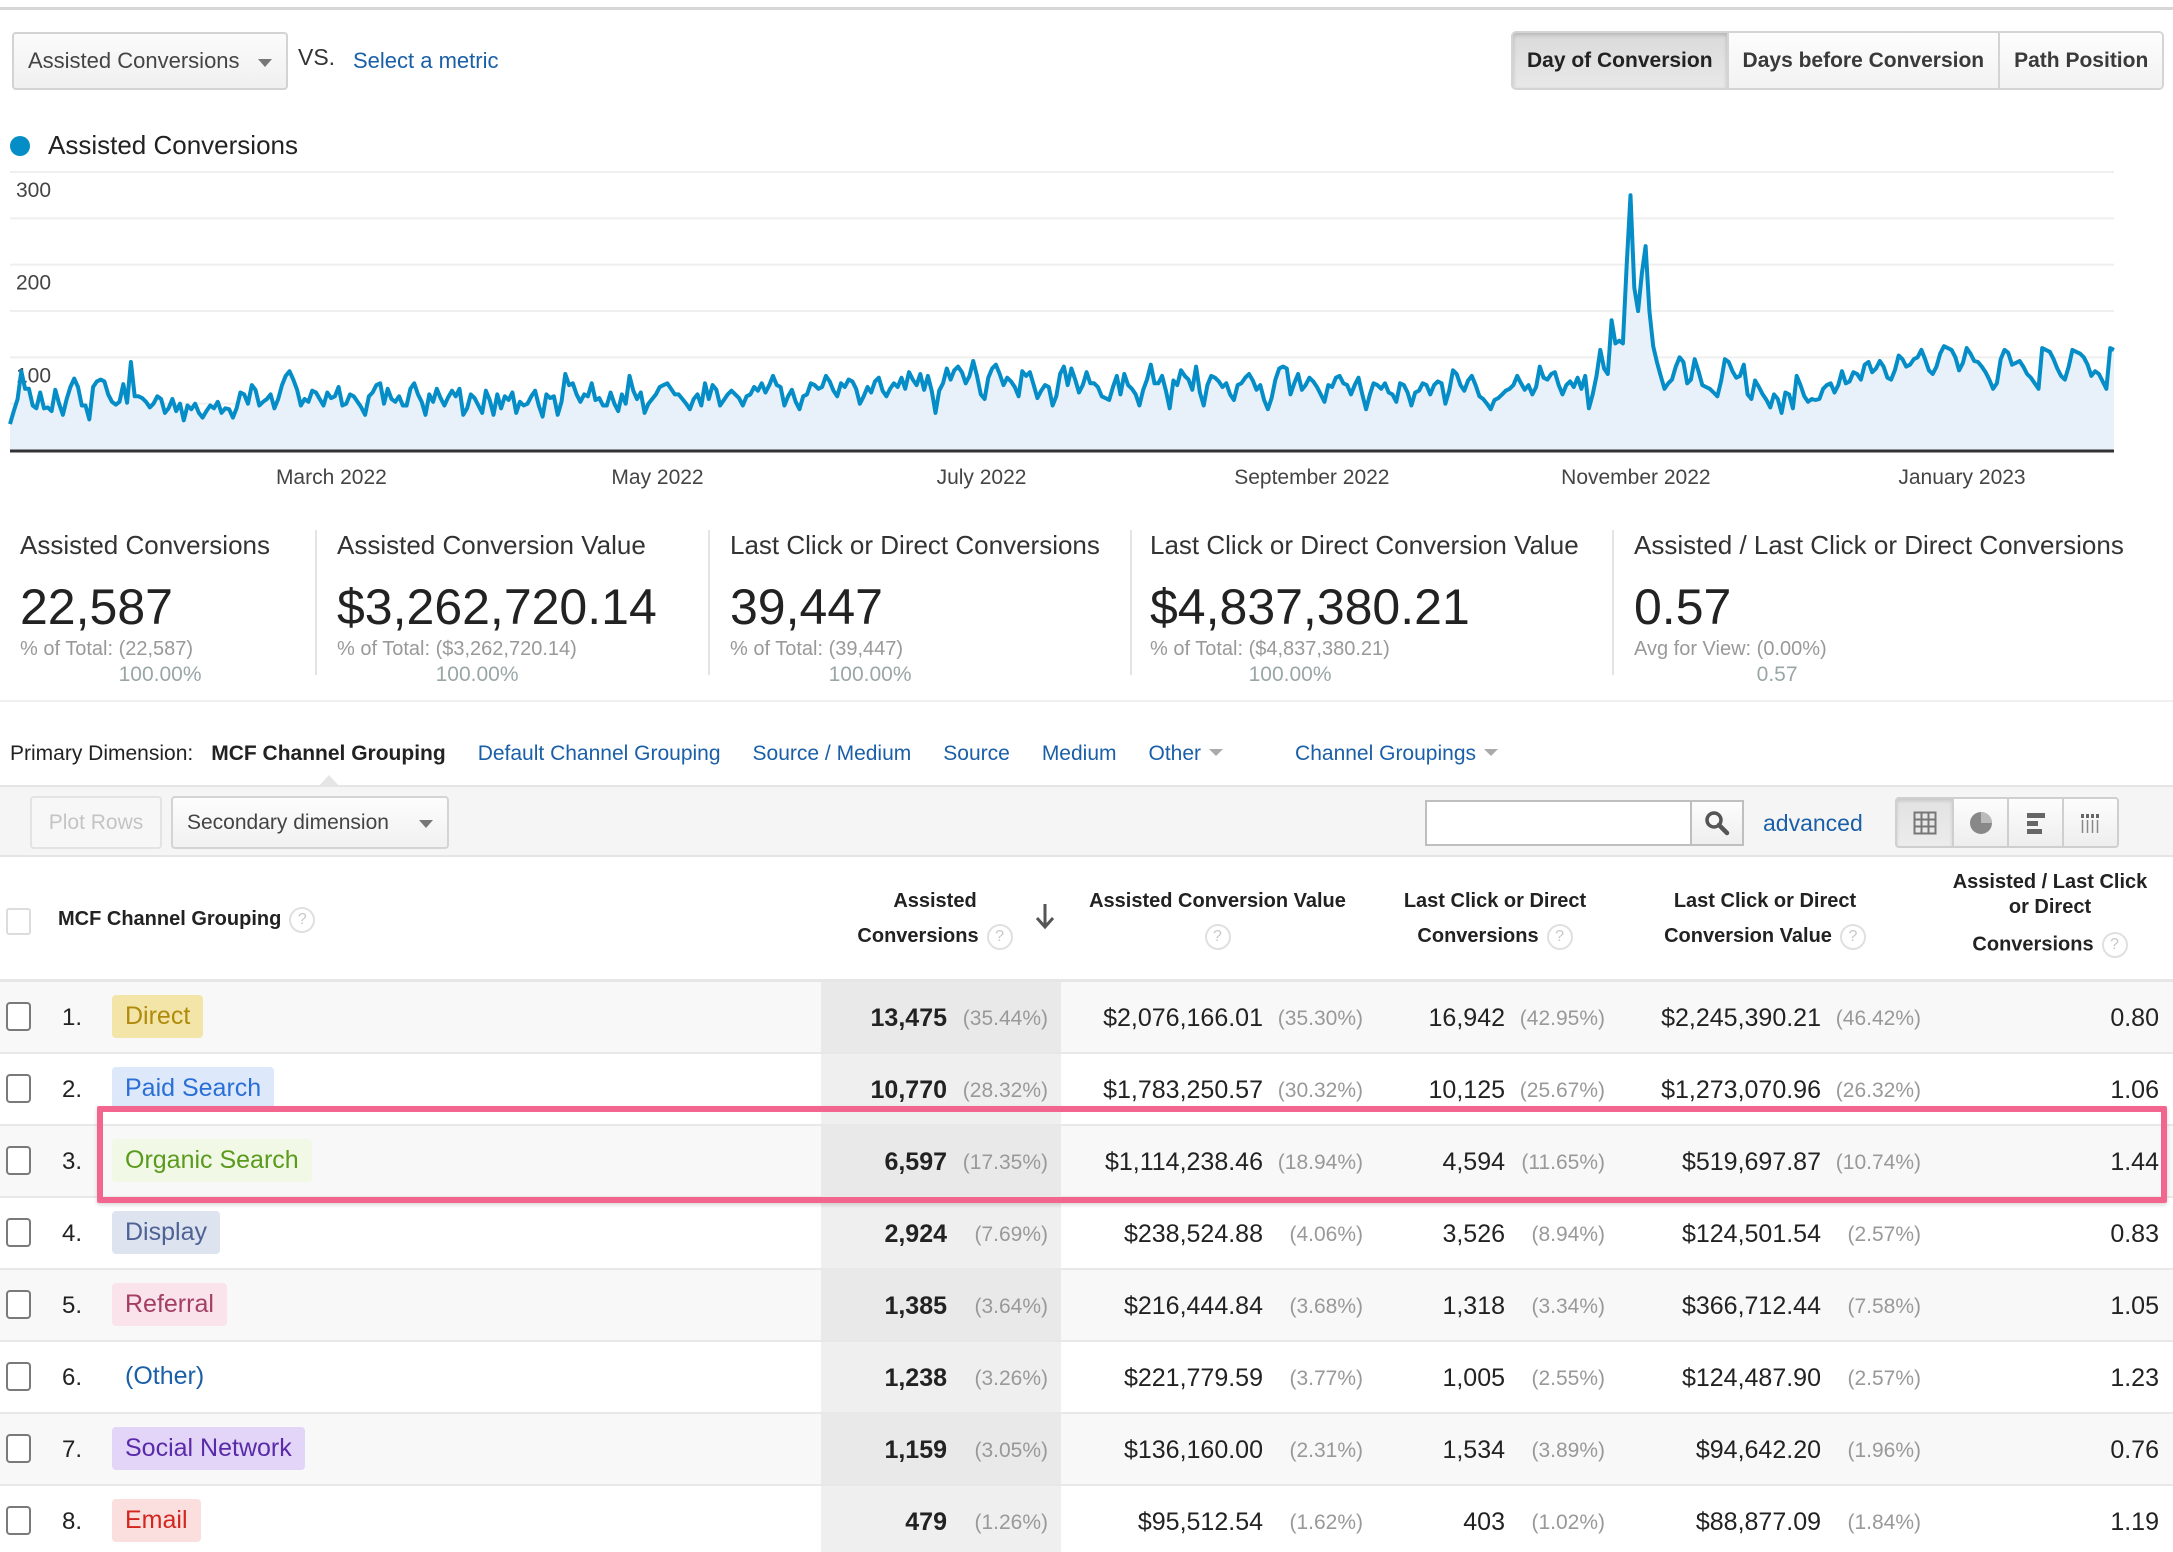  I want to click on dimension-medium: Medium, so click(1079, 754).